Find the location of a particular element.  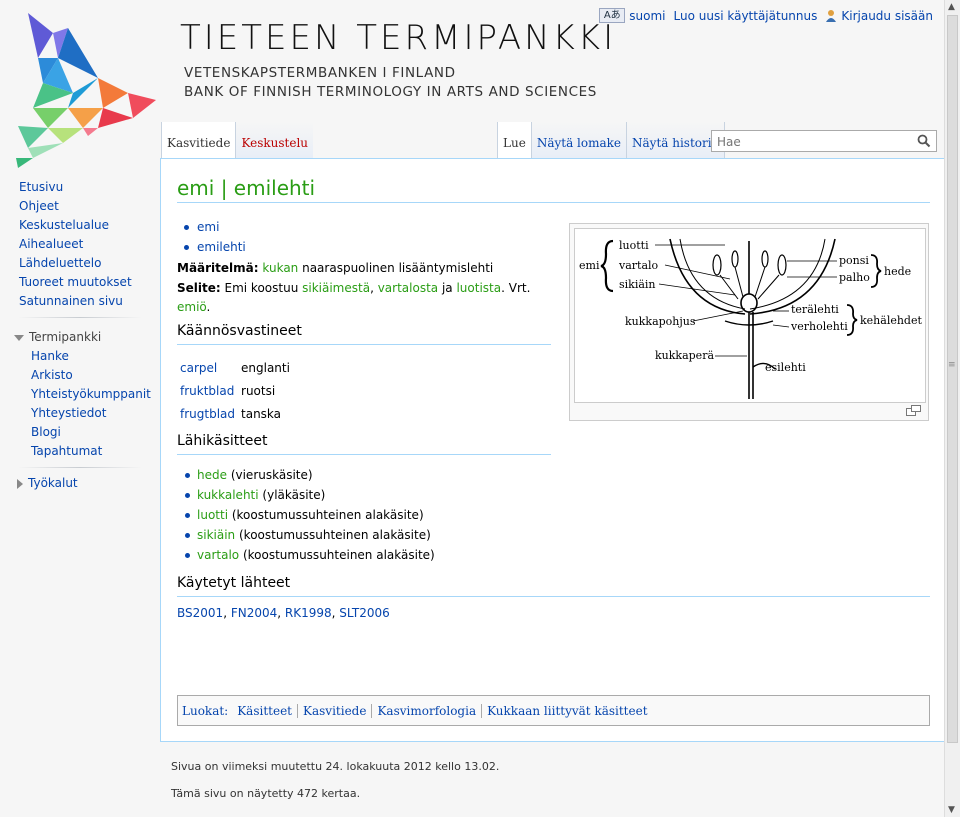

note-text: , is located at coordinates (374, 287).